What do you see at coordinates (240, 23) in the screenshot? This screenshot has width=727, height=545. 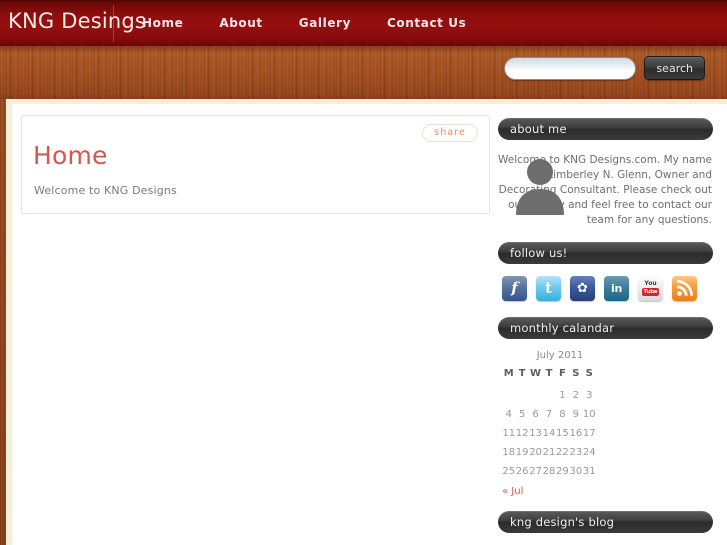 I see `nav-item-about: About` at bounding box center [240, 23].